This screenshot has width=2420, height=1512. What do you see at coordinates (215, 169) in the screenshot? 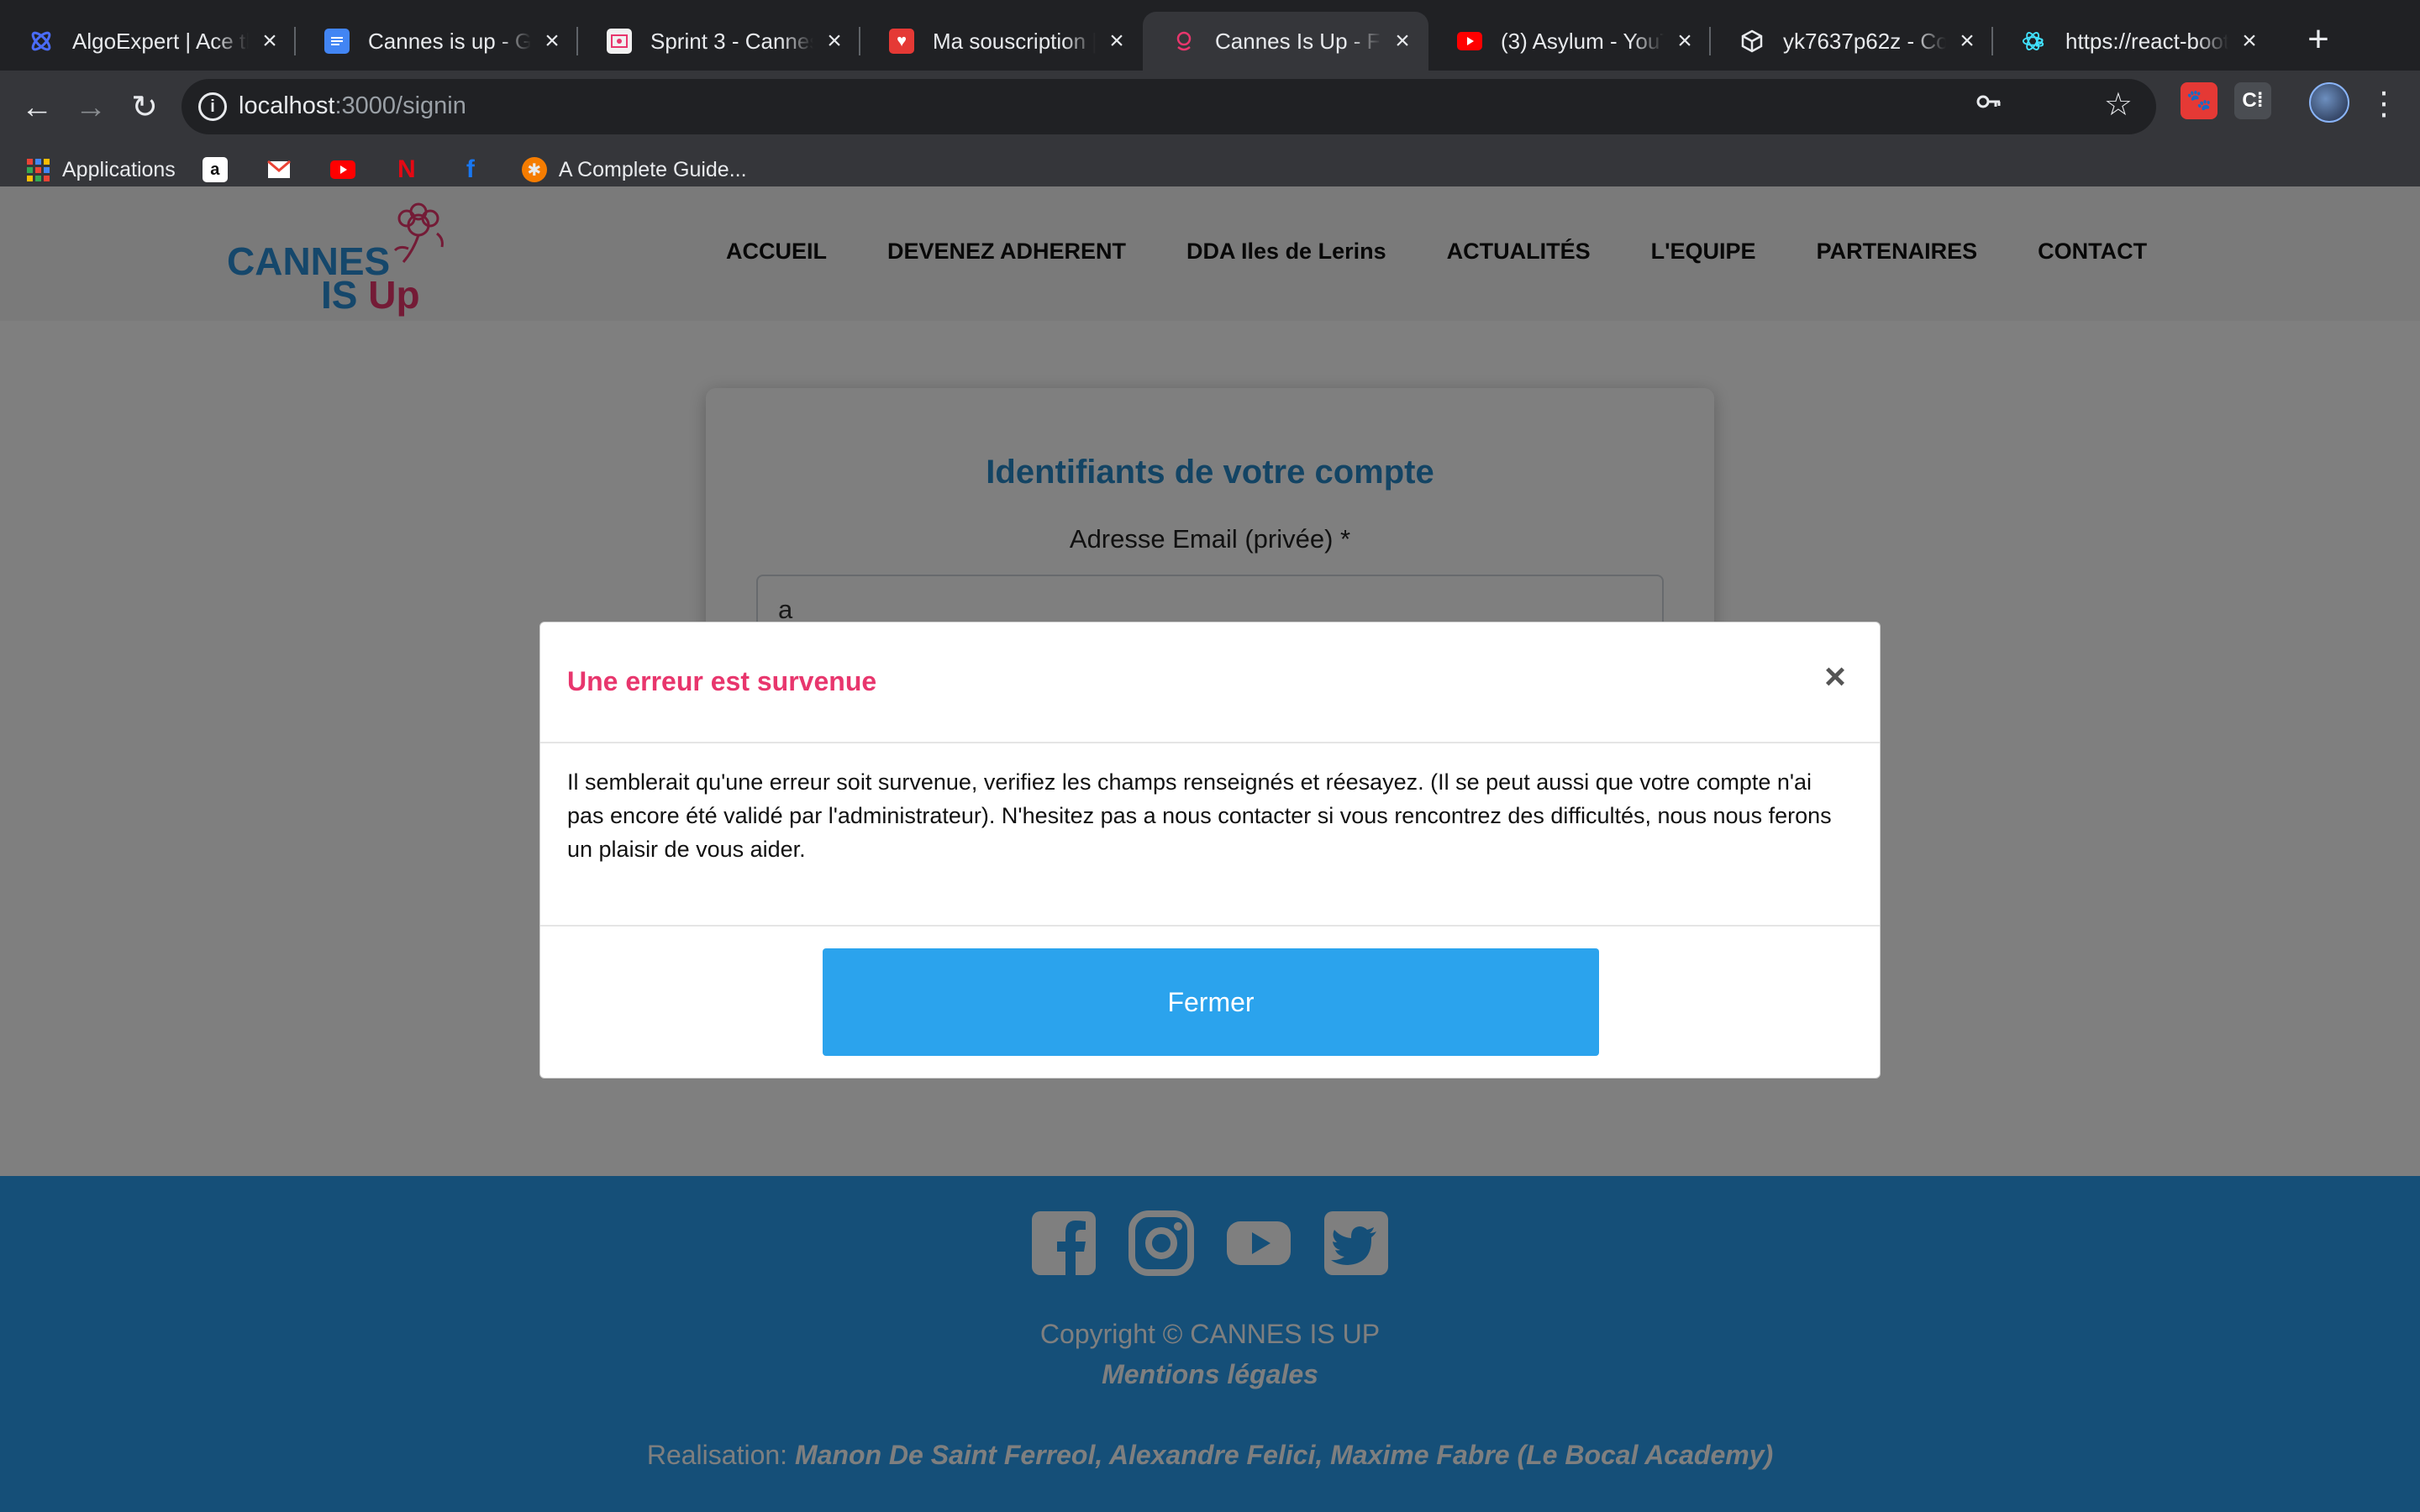
I see `amazon-icon: a` at bounding box center [215, 169].